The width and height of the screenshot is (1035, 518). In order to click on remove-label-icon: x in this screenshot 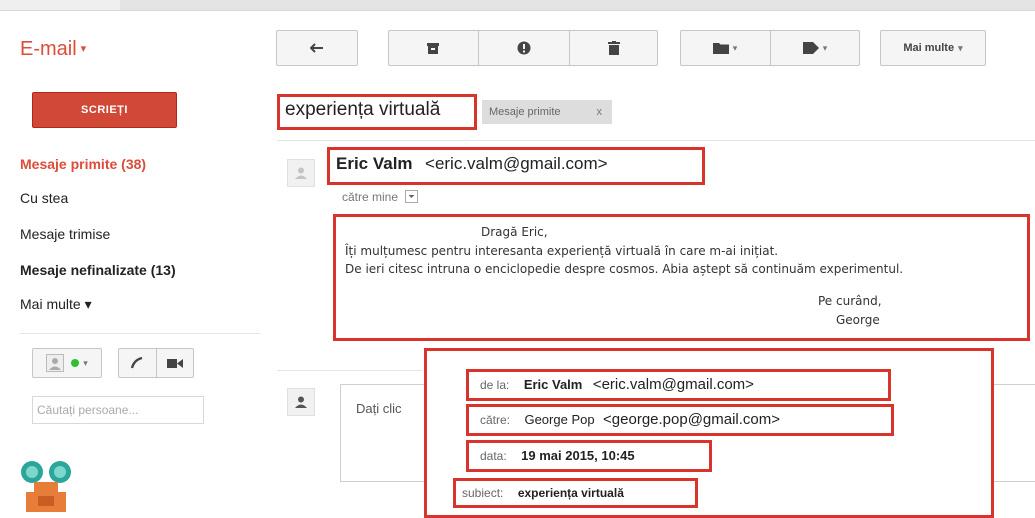, I will do `click(600, 112)`.